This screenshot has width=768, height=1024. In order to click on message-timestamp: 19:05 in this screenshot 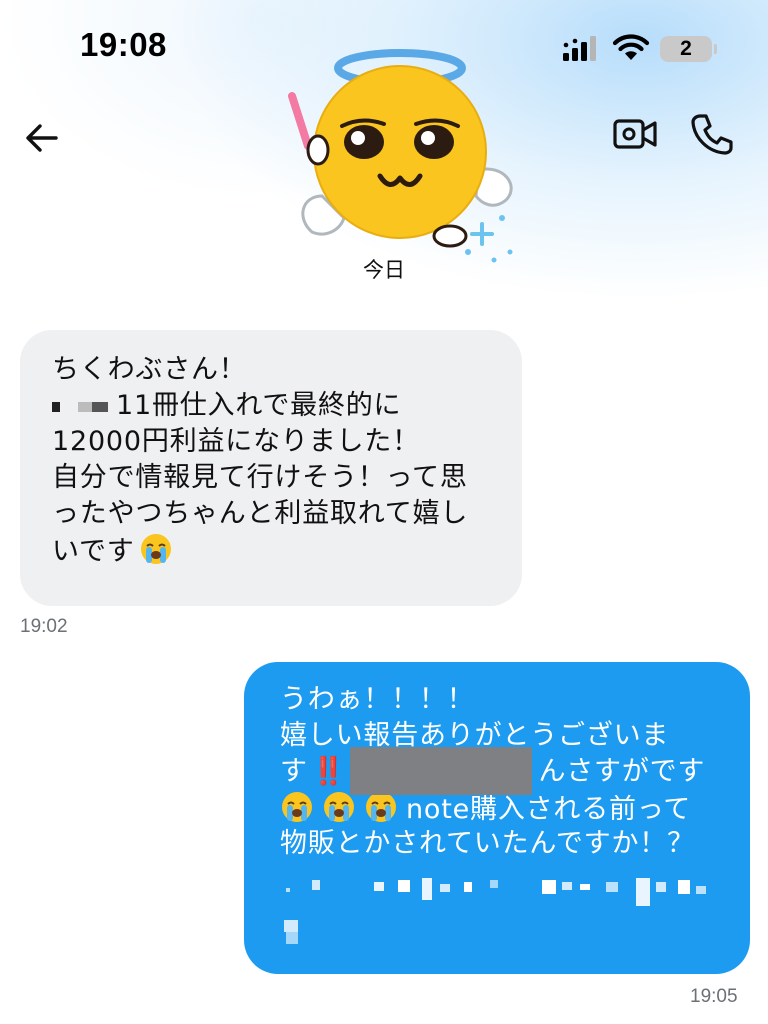, I will do `click(714, 996)`.